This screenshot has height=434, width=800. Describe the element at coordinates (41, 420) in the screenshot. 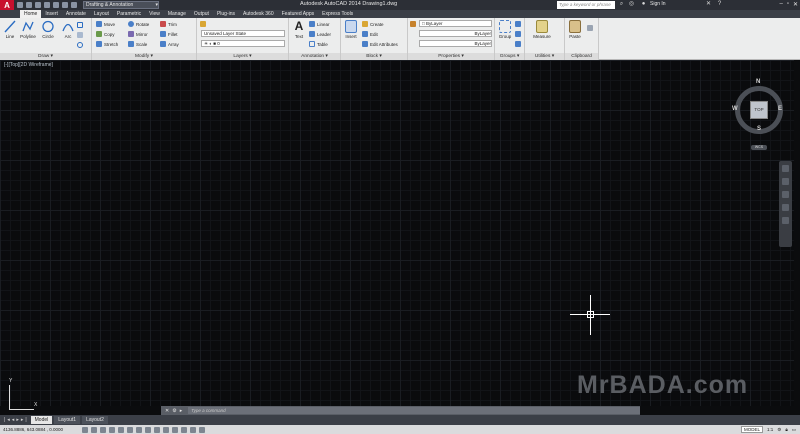

I see `tab-model: Model` at that location.